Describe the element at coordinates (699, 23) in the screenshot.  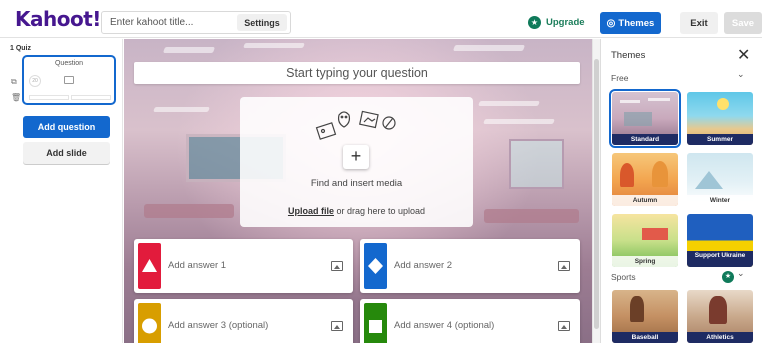
I see `exit-button: Exit` at that location.